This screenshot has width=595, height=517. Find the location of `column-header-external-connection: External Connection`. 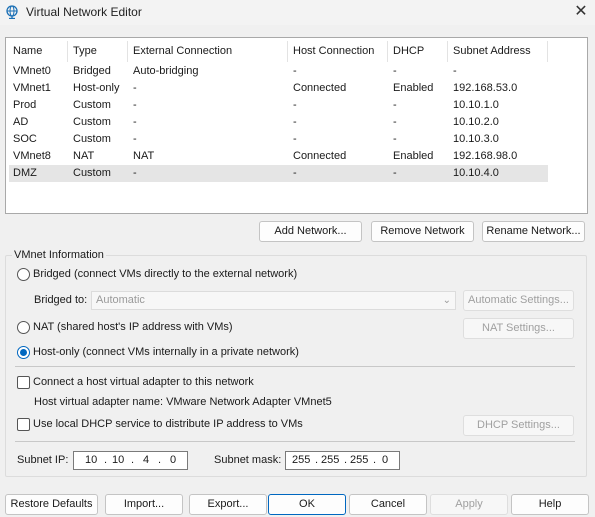

column-header-external-connection: External Connection is located at coordinates (182, 51).